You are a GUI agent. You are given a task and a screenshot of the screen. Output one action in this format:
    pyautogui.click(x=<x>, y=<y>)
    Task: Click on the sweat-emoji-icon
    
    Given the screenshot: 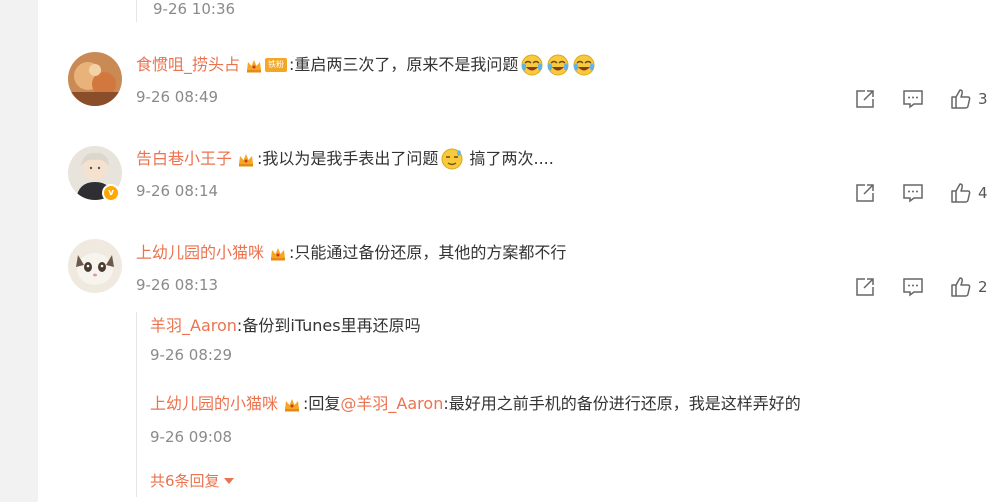 What is the action you would take?
    pyautogui.click(x=452, y=159)
    